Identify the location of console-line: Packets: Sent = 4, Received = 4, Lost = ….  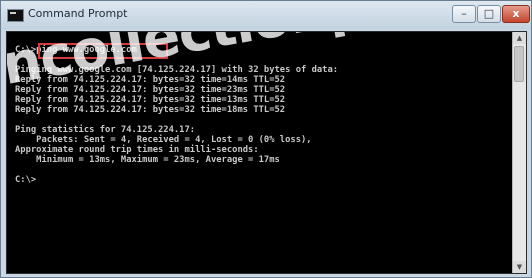
(163, 140).